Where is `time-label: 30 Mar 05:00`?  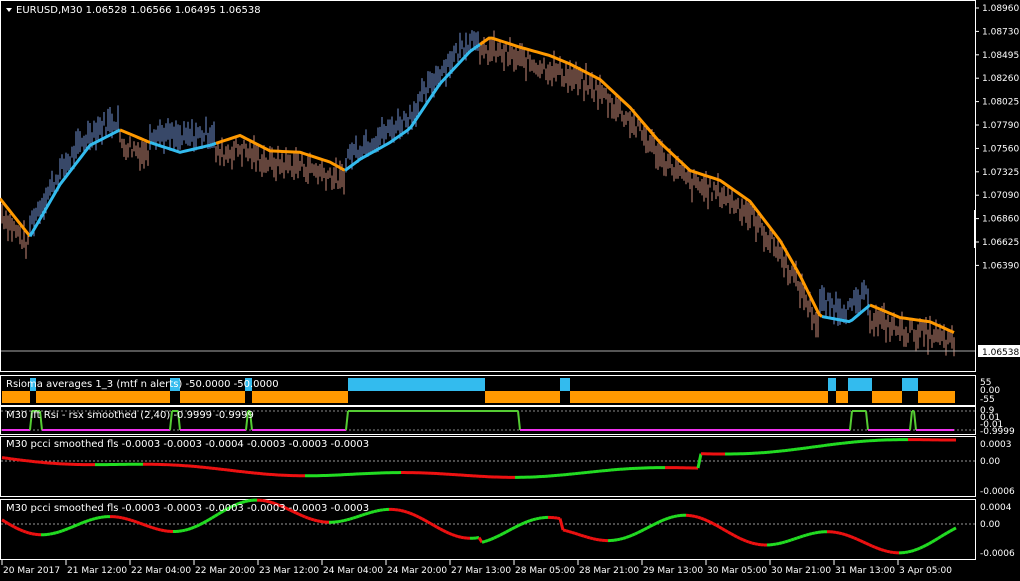 time-label: 30 Mar 05:00 is located at coordinates (737, 571).